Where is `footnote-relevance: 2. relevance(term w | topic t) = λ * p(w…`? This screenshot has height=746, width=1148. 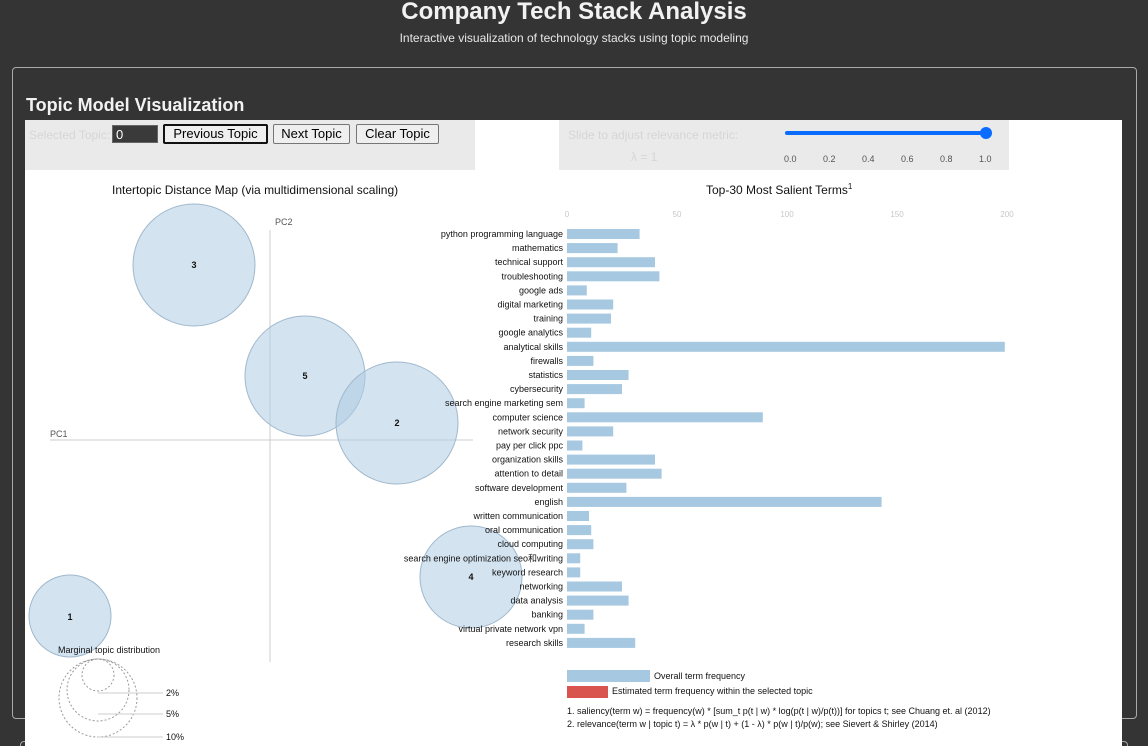
footnote-relevance: 2. relevance(term w | topic t) = λ * p(w… is located at coordinates (752, 724).